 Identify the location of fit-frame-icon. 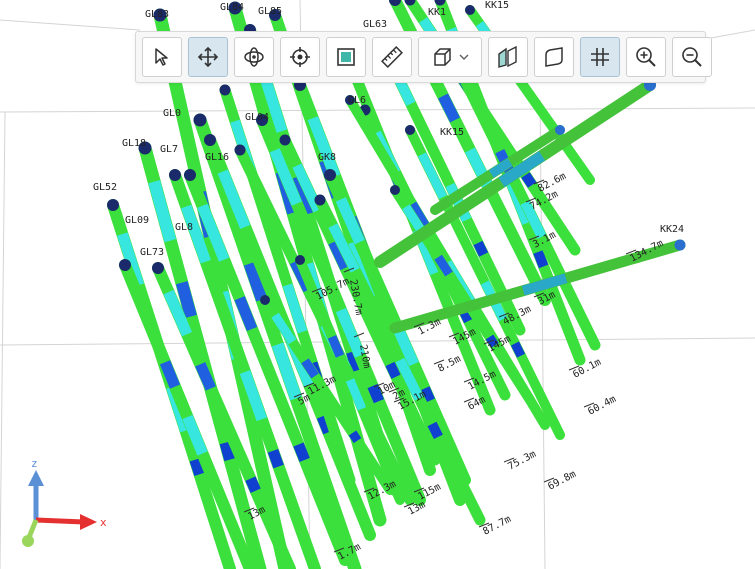
(346, 57).